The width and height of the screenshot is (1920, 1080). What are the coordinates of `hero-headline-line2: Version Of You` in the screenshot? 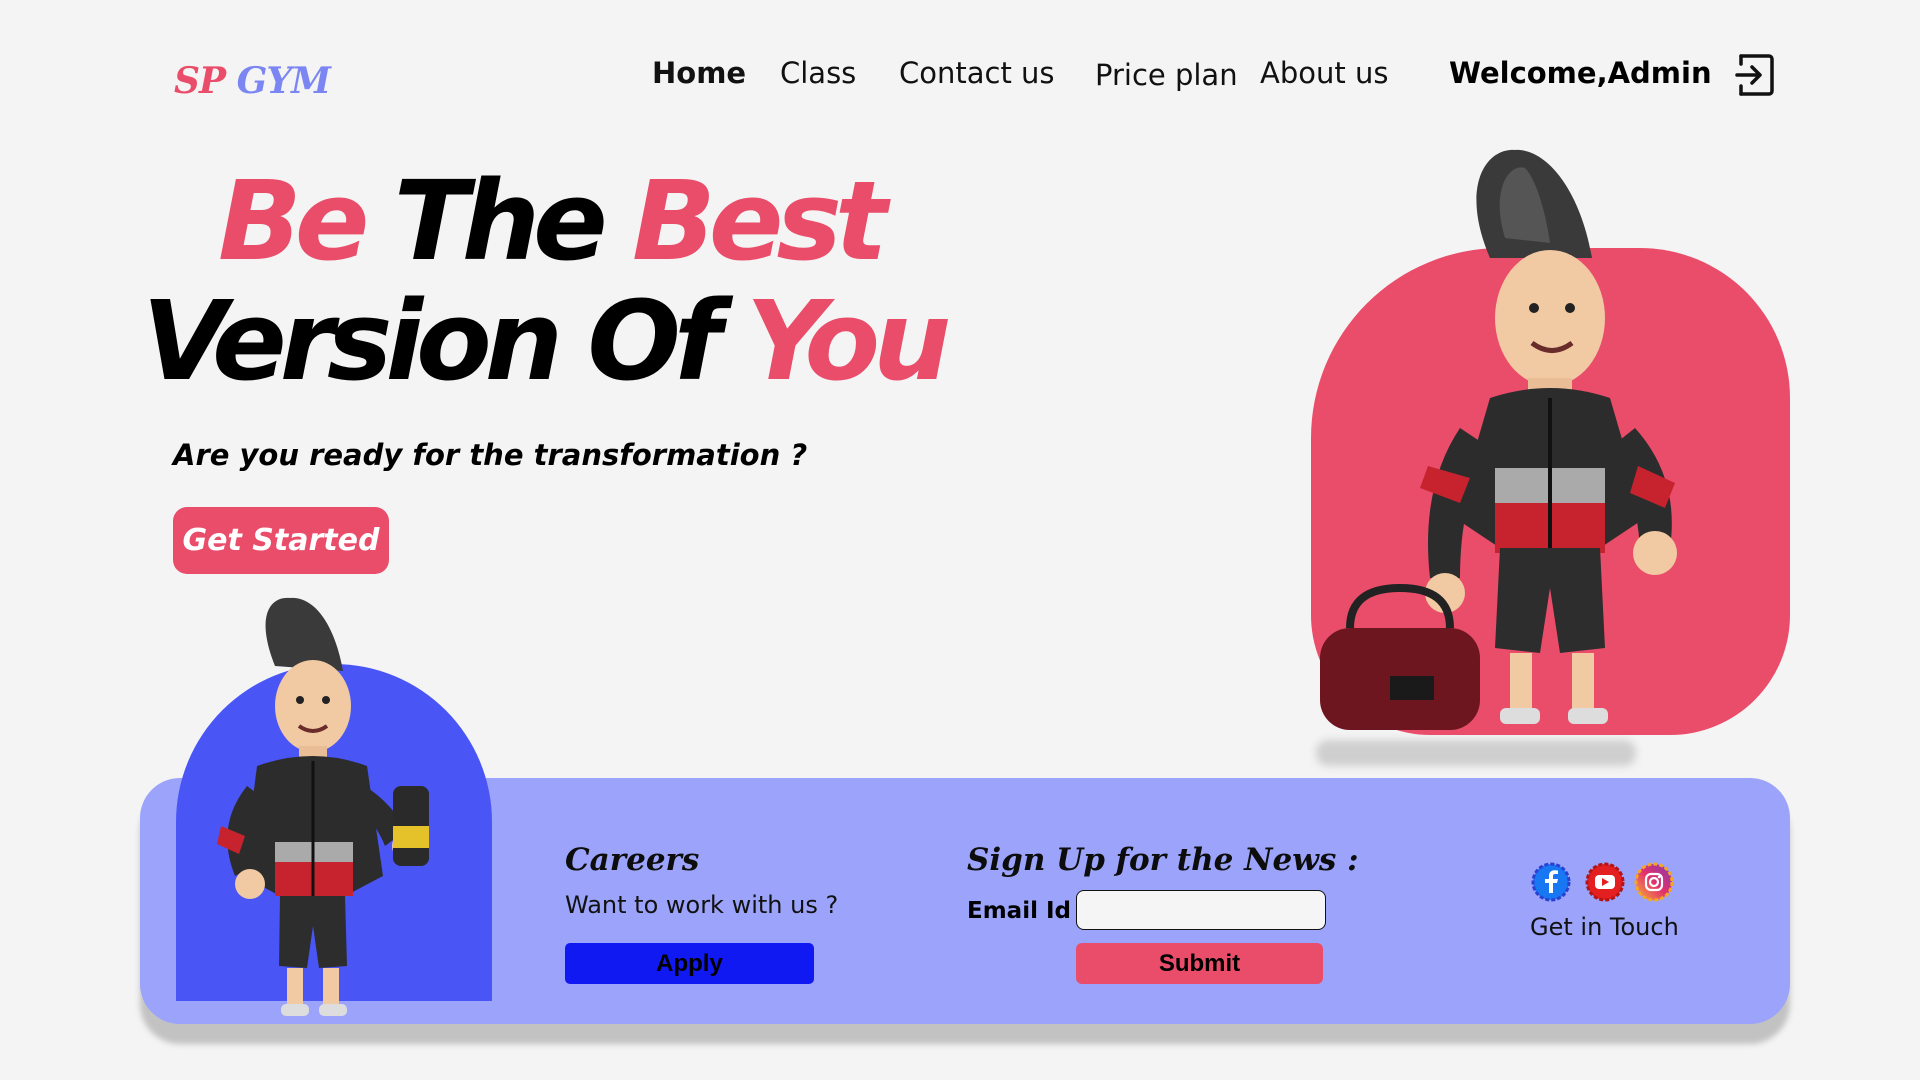 It's located at (546, 341).